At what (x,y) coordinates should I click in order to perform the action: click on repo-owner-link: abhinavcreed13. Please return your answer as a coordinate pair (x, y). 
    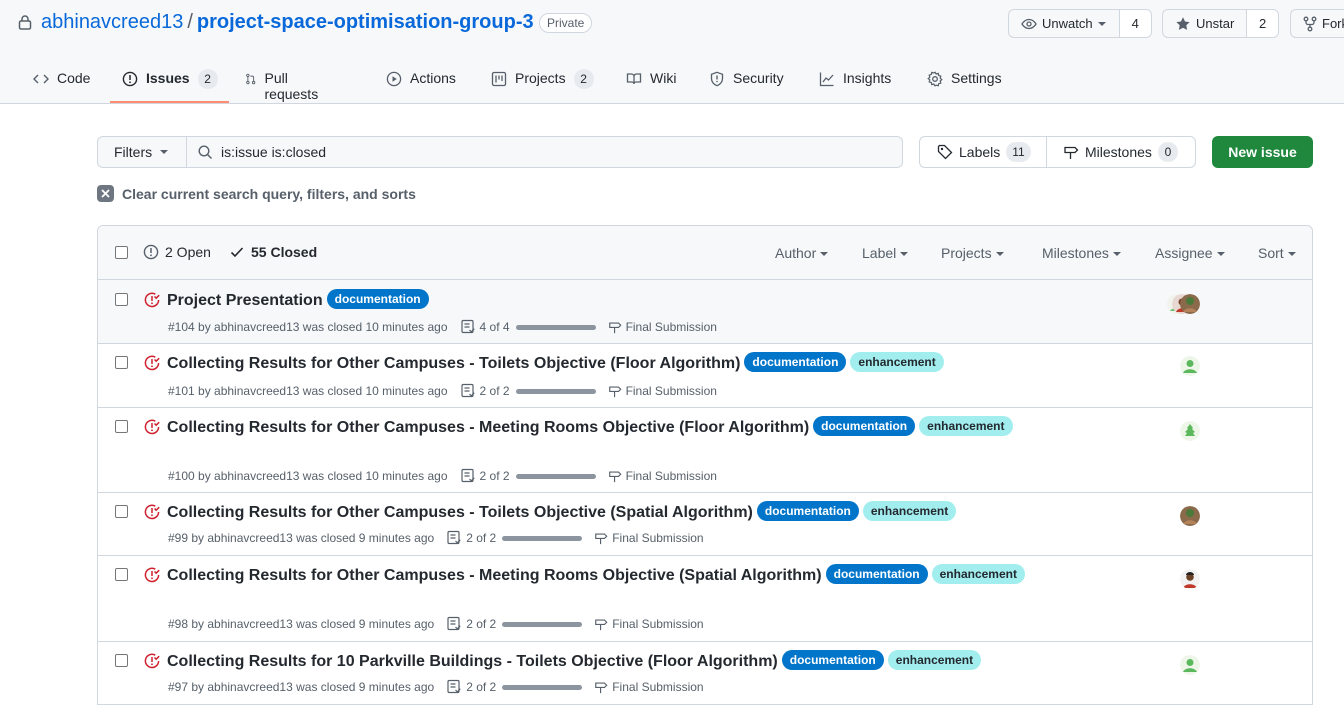
    Looking at the image, I should click on (112, 22).